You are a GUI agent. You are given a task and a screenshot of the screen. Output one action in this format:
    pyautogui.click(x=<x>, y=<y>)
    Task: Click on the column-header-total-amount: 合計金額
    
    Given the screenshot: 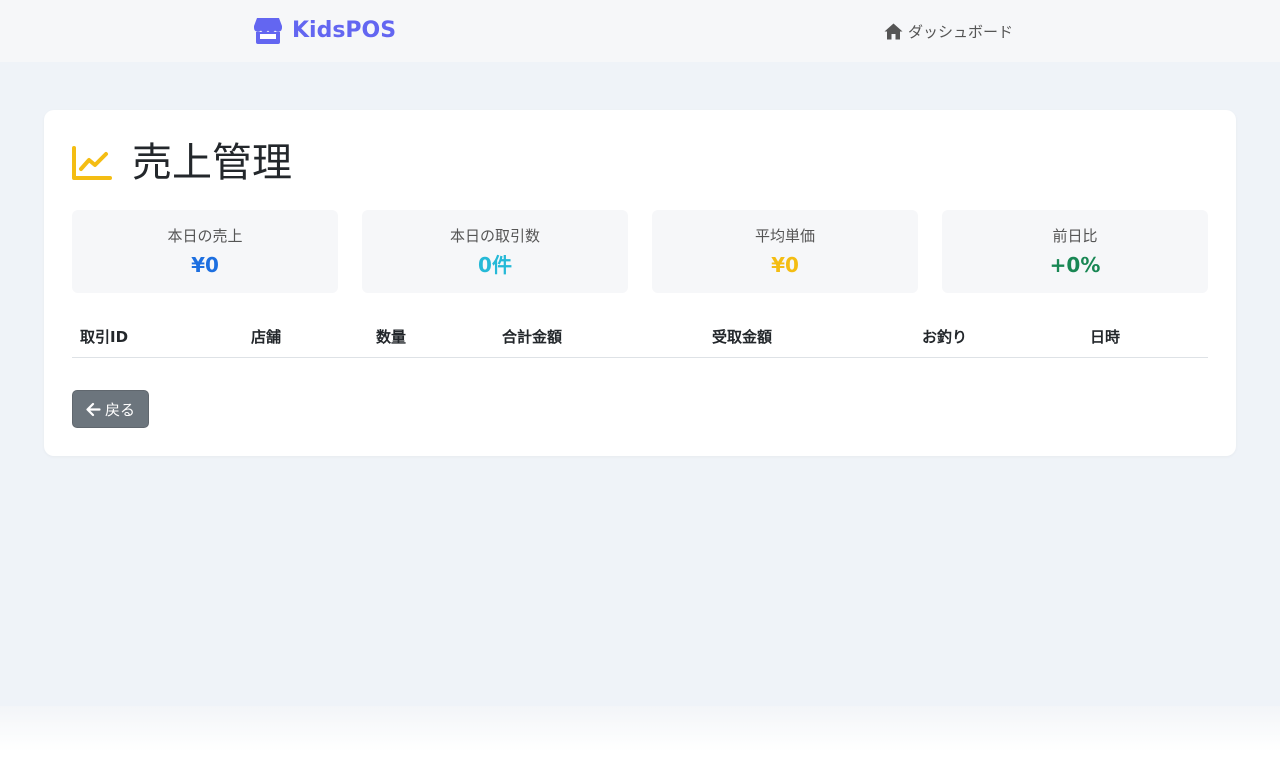 What is the action you would take?
    pyautogui.click(x=532, y=337)
    